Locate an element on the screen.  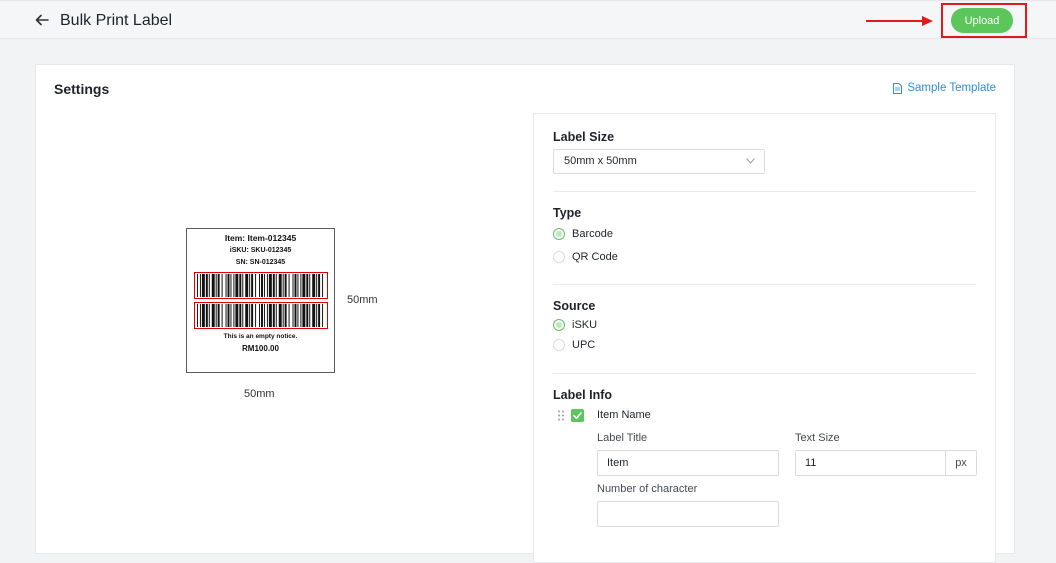
width-dimension-label: 50mm is located at coordinates (259, 394).